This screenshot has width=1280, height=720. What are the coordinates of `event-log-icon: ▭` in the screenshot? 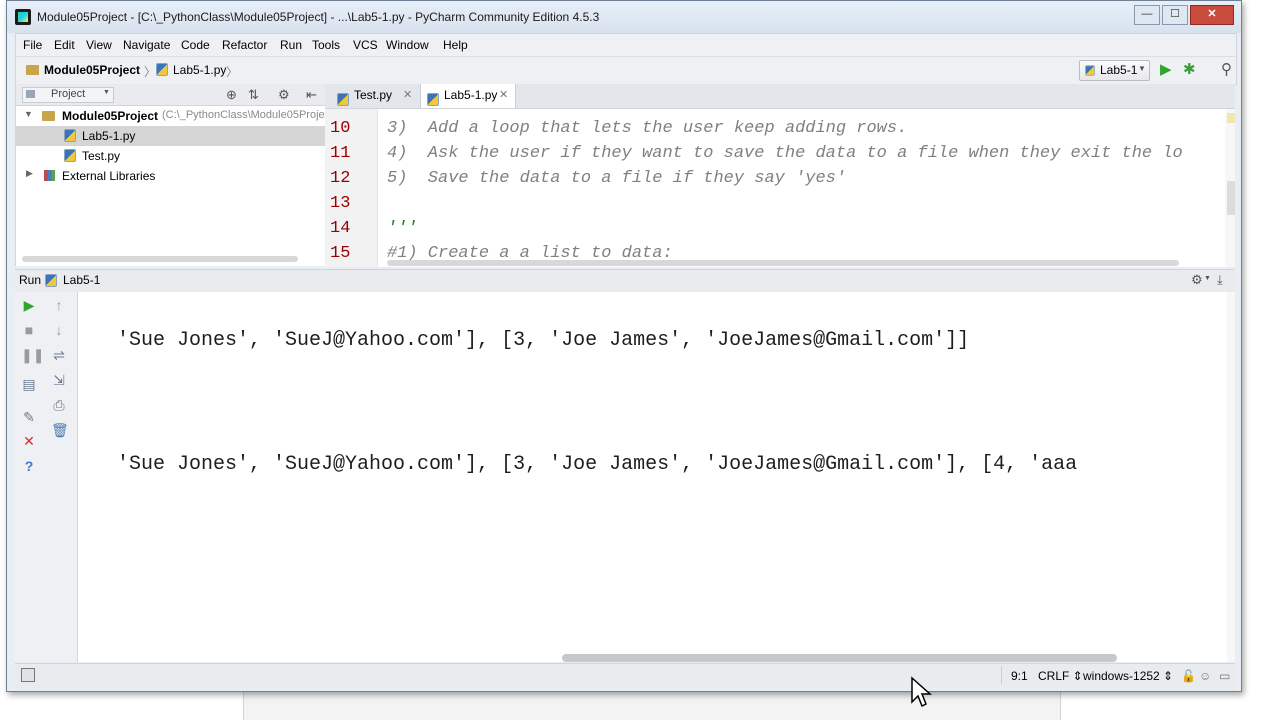 It's located at (1224, 676).